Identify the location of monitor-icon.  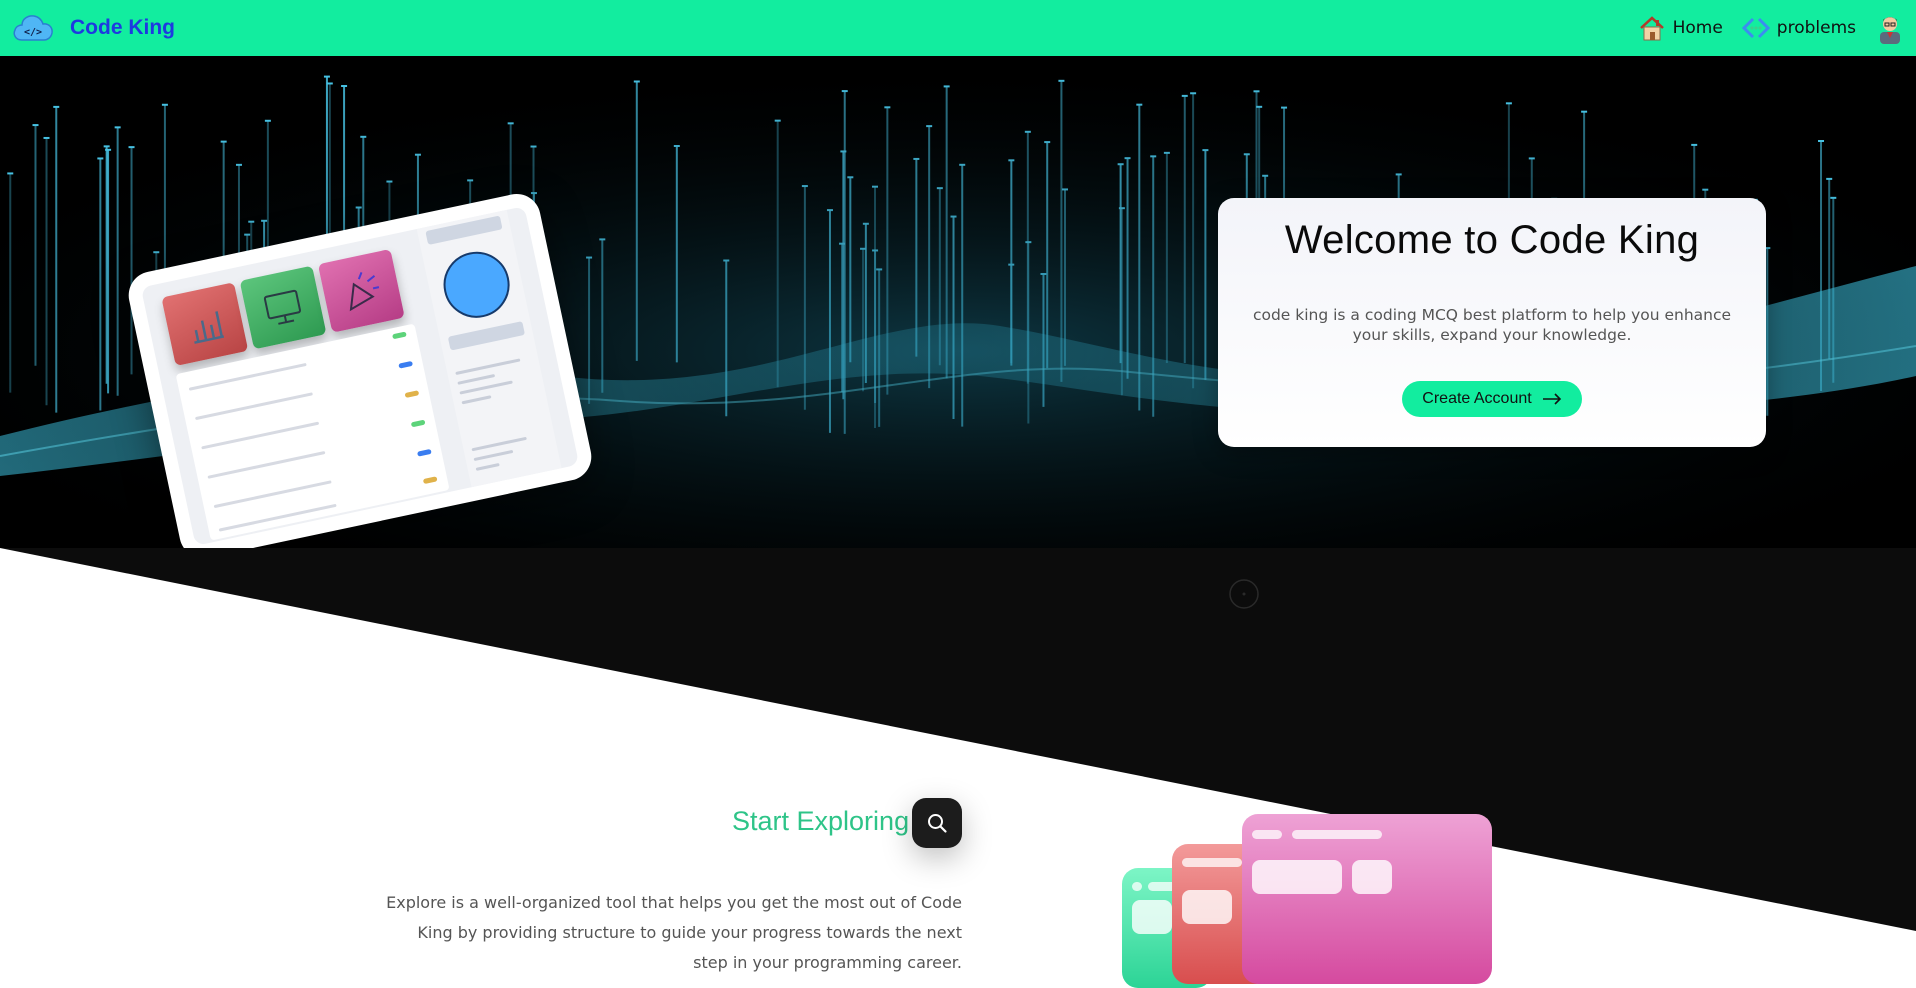
(282, 307).